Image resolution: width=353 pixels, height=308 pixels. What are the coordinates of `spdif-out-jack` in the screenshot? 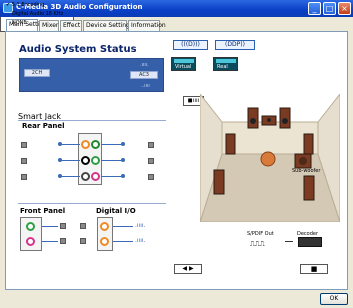 It's located at (104, 226).